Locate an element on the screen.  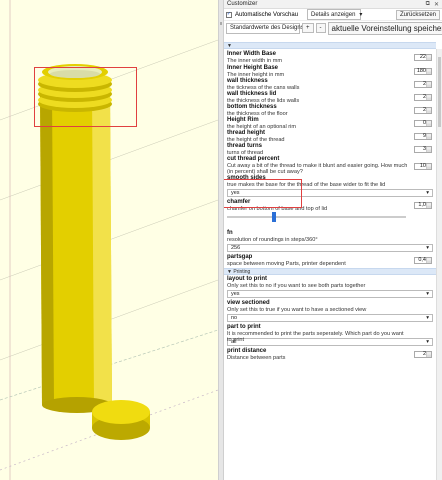
parameters-scrollbar is located at coordinates (439, 264).